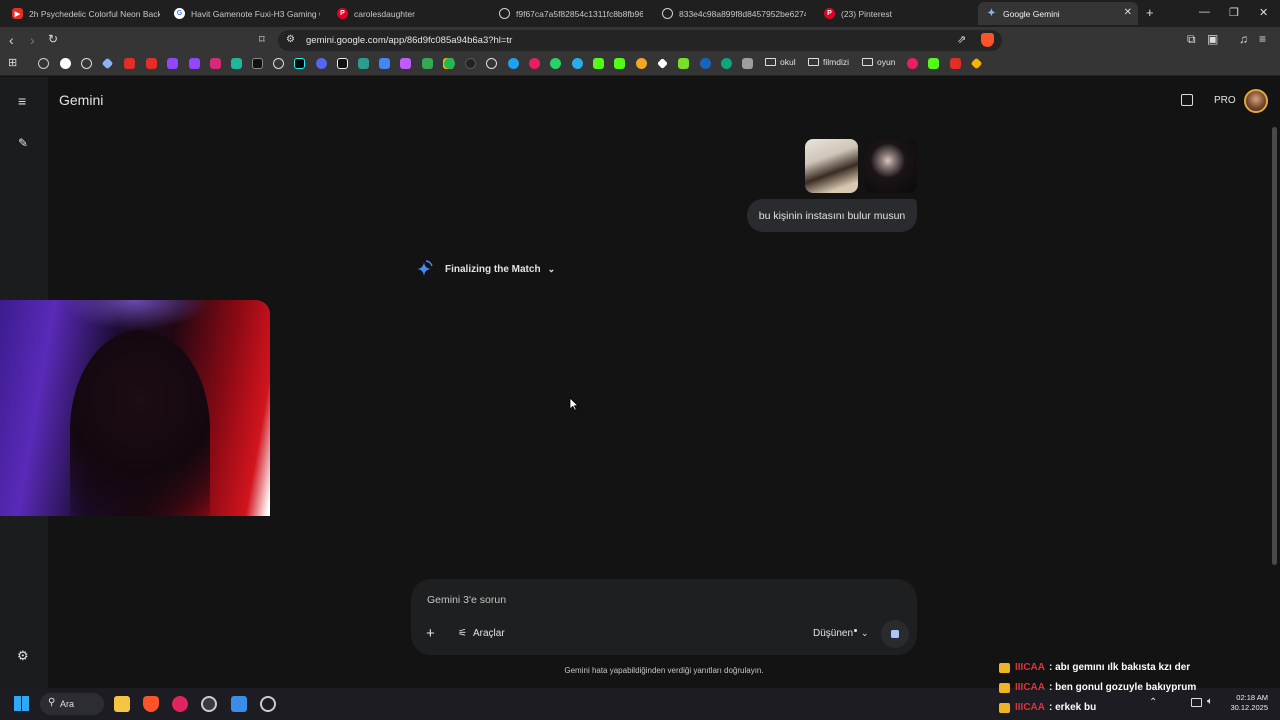 This screenshot has width=1280, height=720. Describe the element at coordinates (21, 703) in the screenshot. I see `windows-start-icon` at that location.